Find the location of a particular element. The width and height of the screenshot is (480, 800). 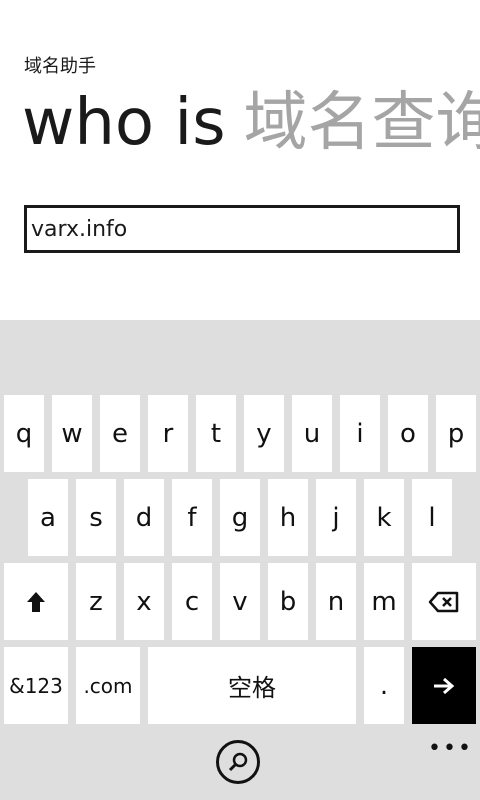

right-arrow-icon is located at coordinates (444, 685).